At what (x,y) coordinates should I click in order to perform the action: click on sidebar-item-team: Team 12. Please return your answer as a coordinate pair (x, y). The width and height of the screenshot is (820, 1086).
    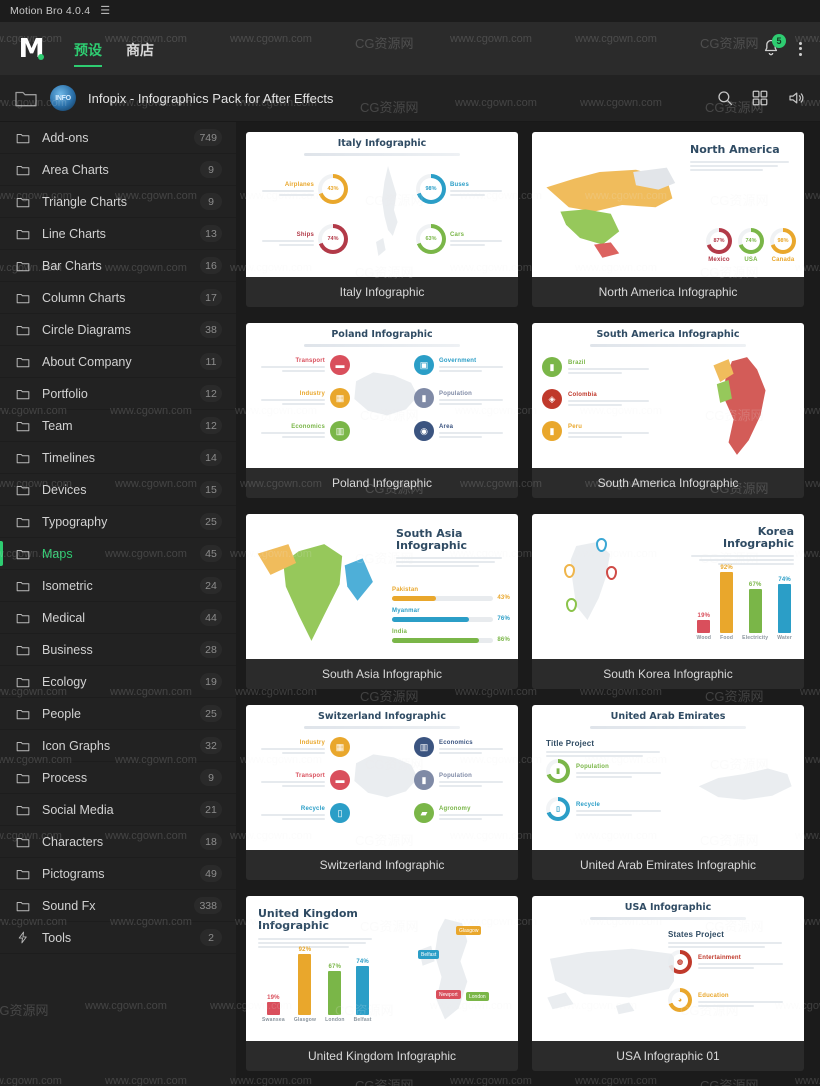
    Looking at the image, I should click on (118, 426).